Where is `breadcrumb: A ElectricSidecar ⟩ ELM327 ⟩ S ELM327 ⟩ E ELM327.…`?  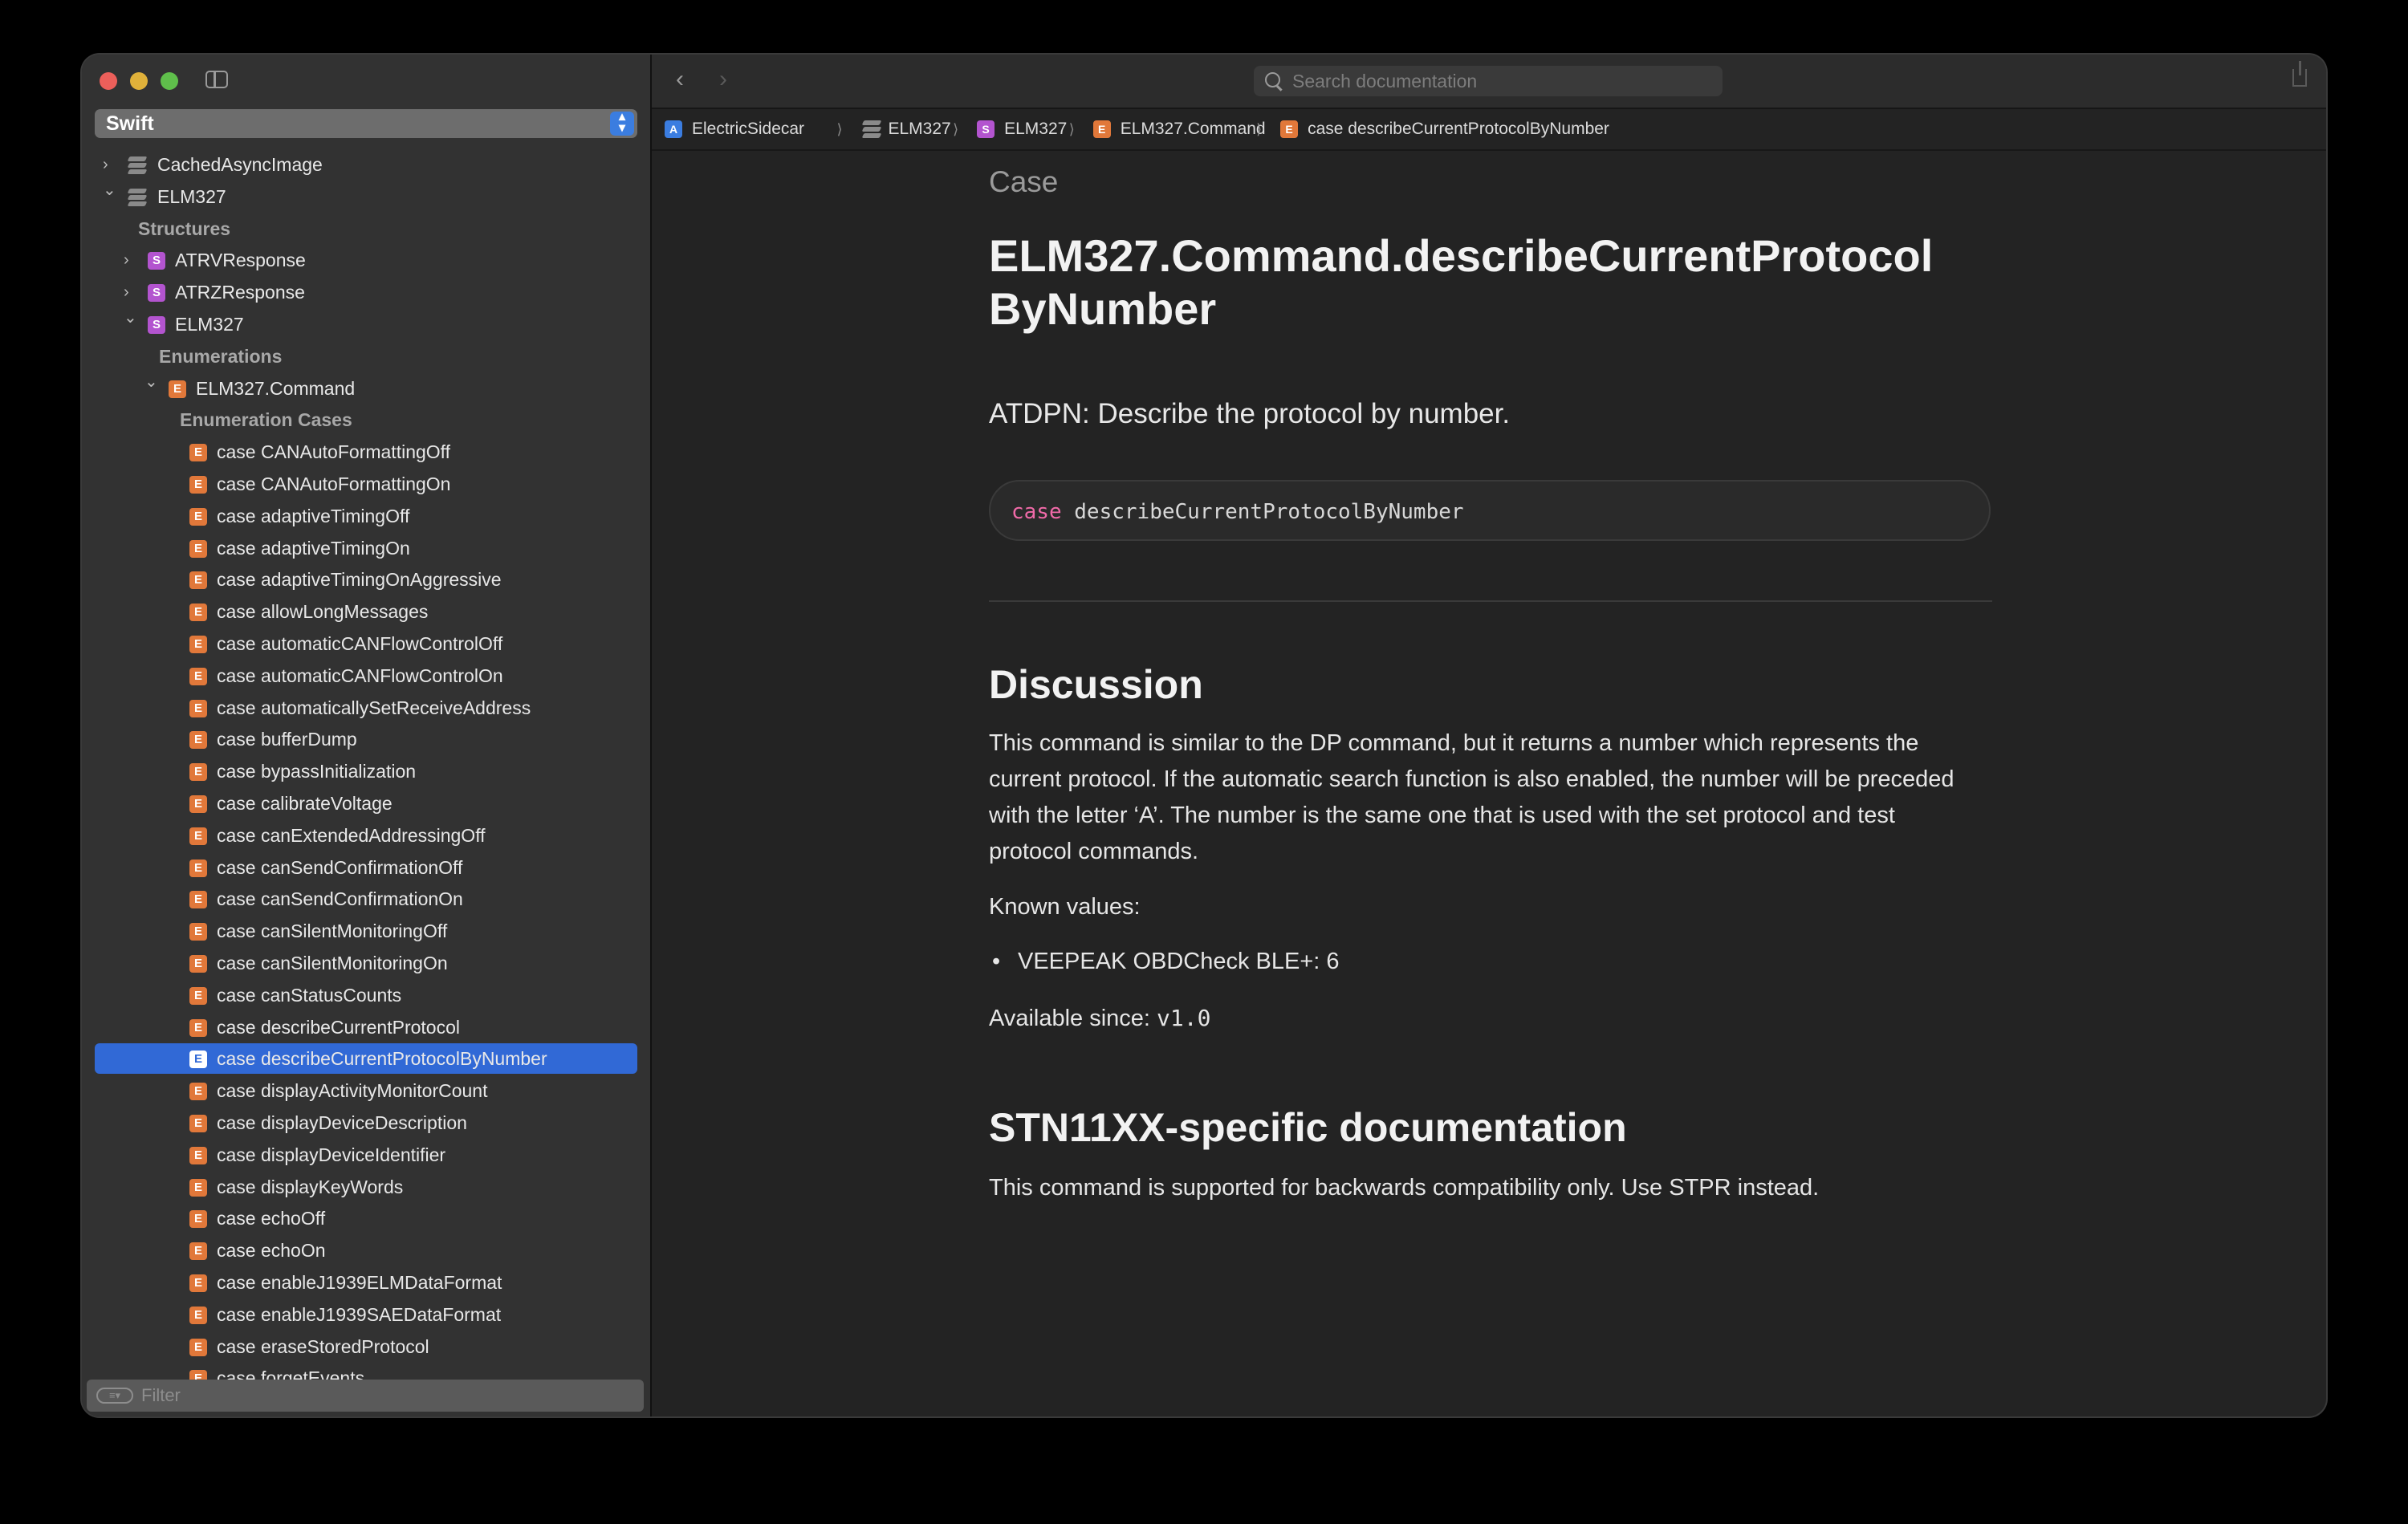
breadcrumb: A ElectricSidecar ⟩ ELM327 ⟩ S ELM327 ⟩ E ELM327.… is located at coordinates (1489, 130).